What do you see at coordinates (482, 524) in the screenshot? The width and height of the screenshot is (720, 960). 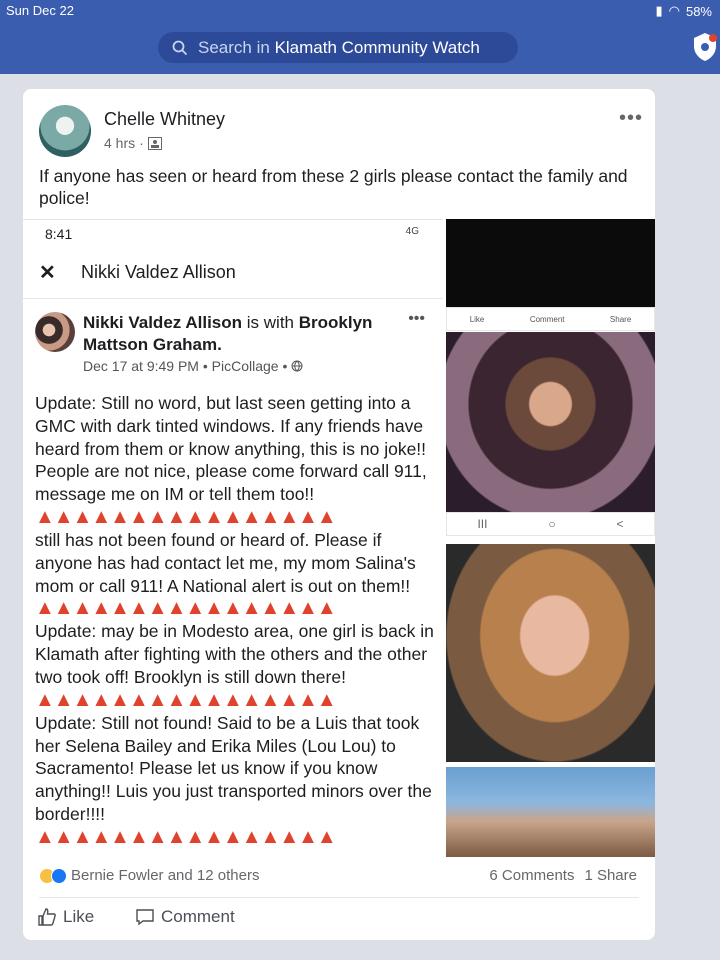 I see `recents-icon: III` at bounding box center [482, 524].